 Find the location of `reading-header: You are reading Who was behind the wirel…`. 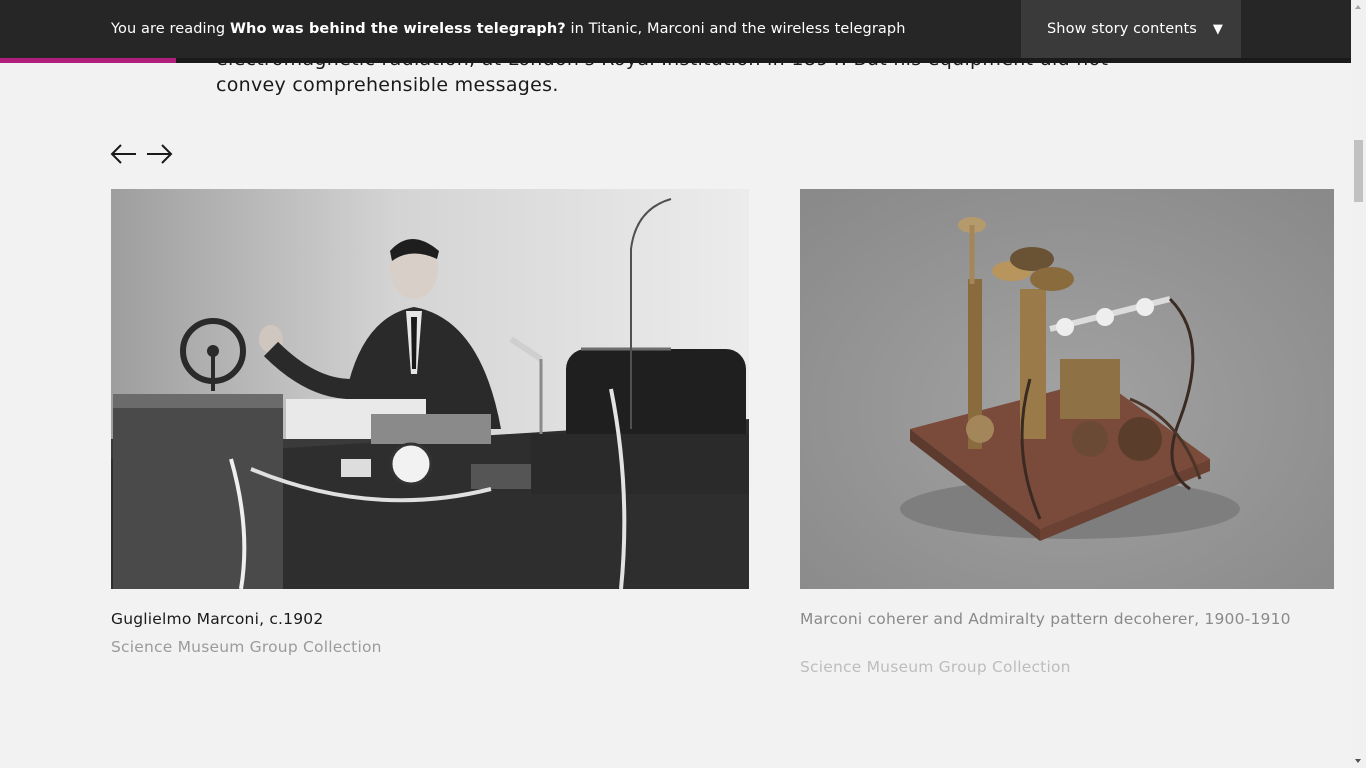

reading-header: You are reading Who was behind the wirel… is located at coordinates (675, 29).